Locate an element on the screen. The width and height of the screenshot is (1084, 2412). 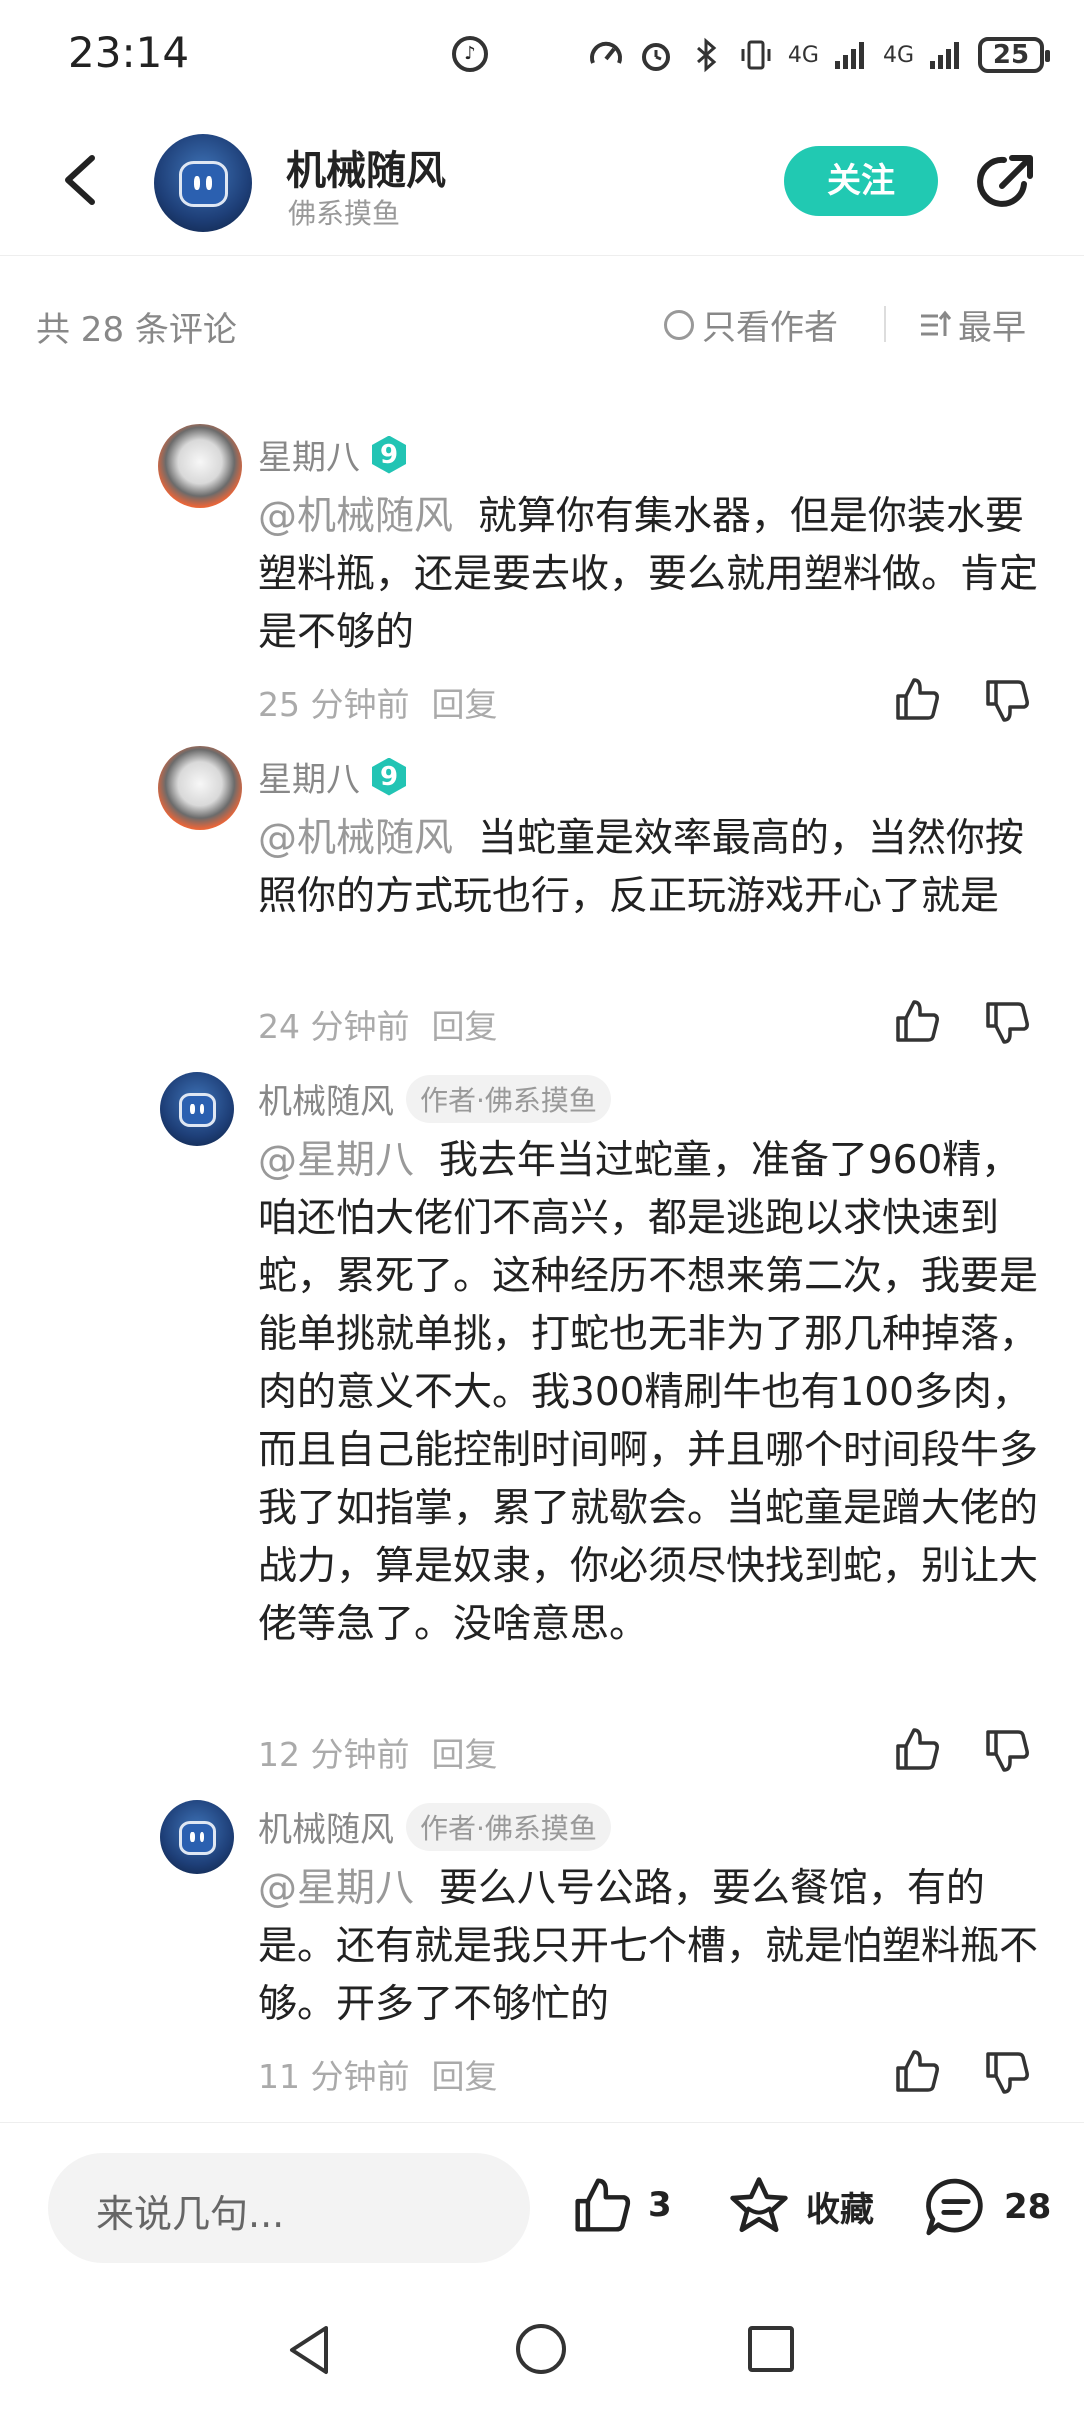
system-nav-bar is located at coordinates (542, 2356).